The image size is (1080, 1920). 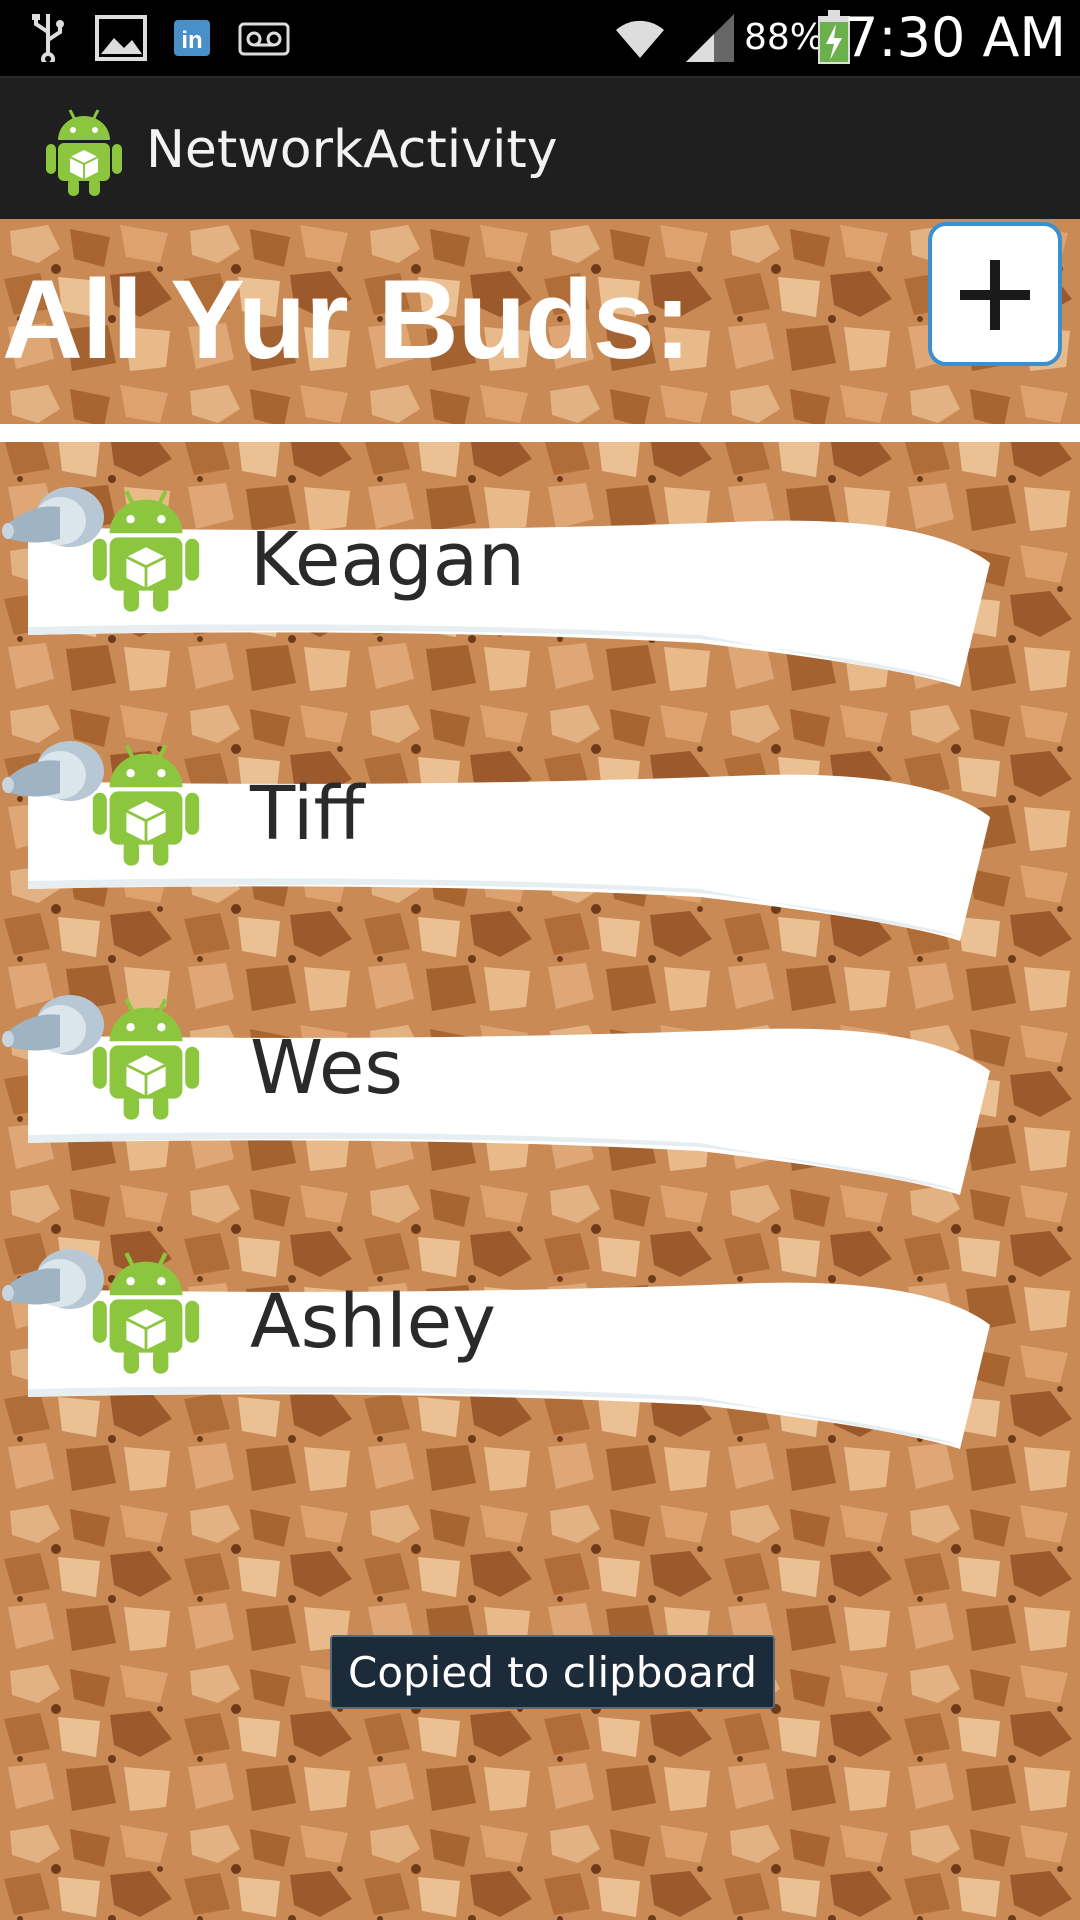 I want to click on toast-message: Copied to clipboard, so click(x=553, y=1672).